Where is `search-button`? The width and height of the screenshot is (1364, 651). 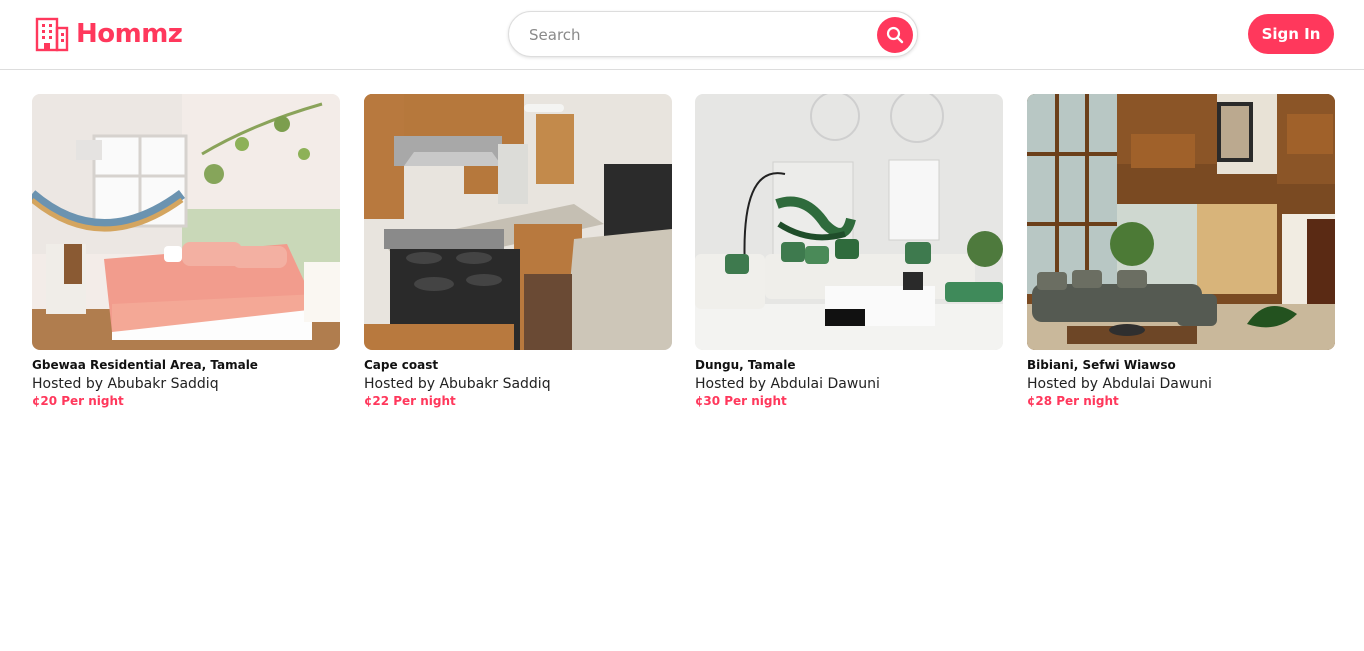
search-button is located at coordinates (895, 35).